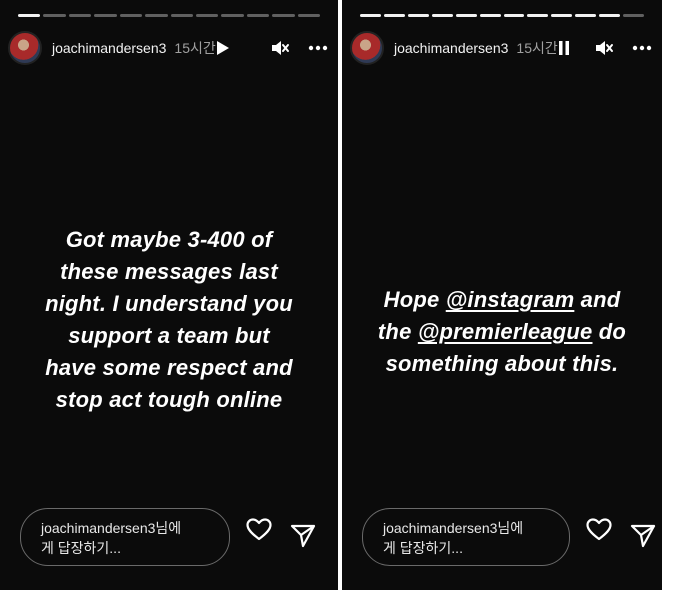  Describe the element at coordinates (223, 48) in the screenshot. I see `play-icon` at that location.